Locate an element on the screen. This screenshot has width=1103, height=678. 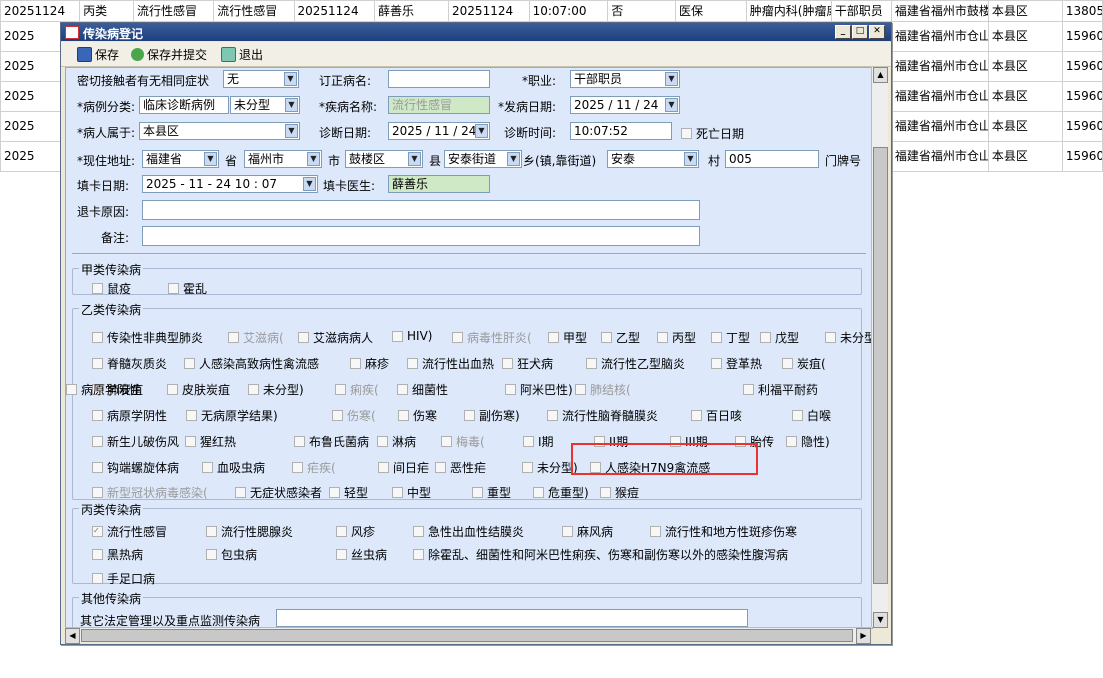
other-disease-input is located at coordinates (512, 618).